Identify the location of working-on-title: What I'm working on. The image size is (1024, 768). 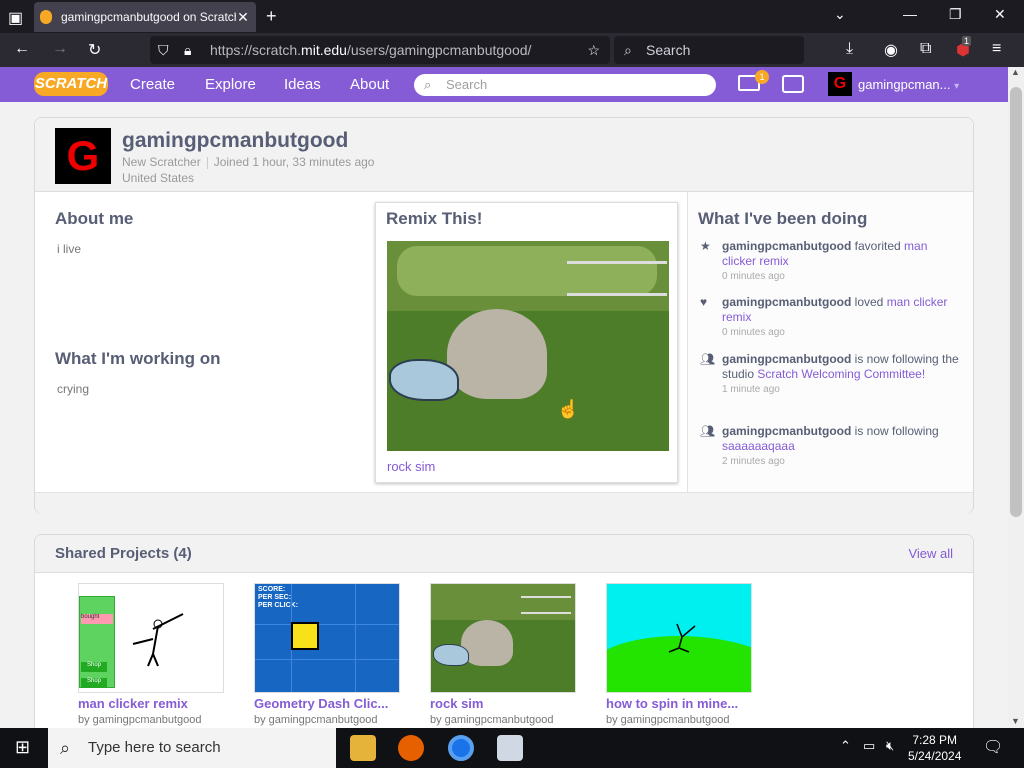
(138, 358).